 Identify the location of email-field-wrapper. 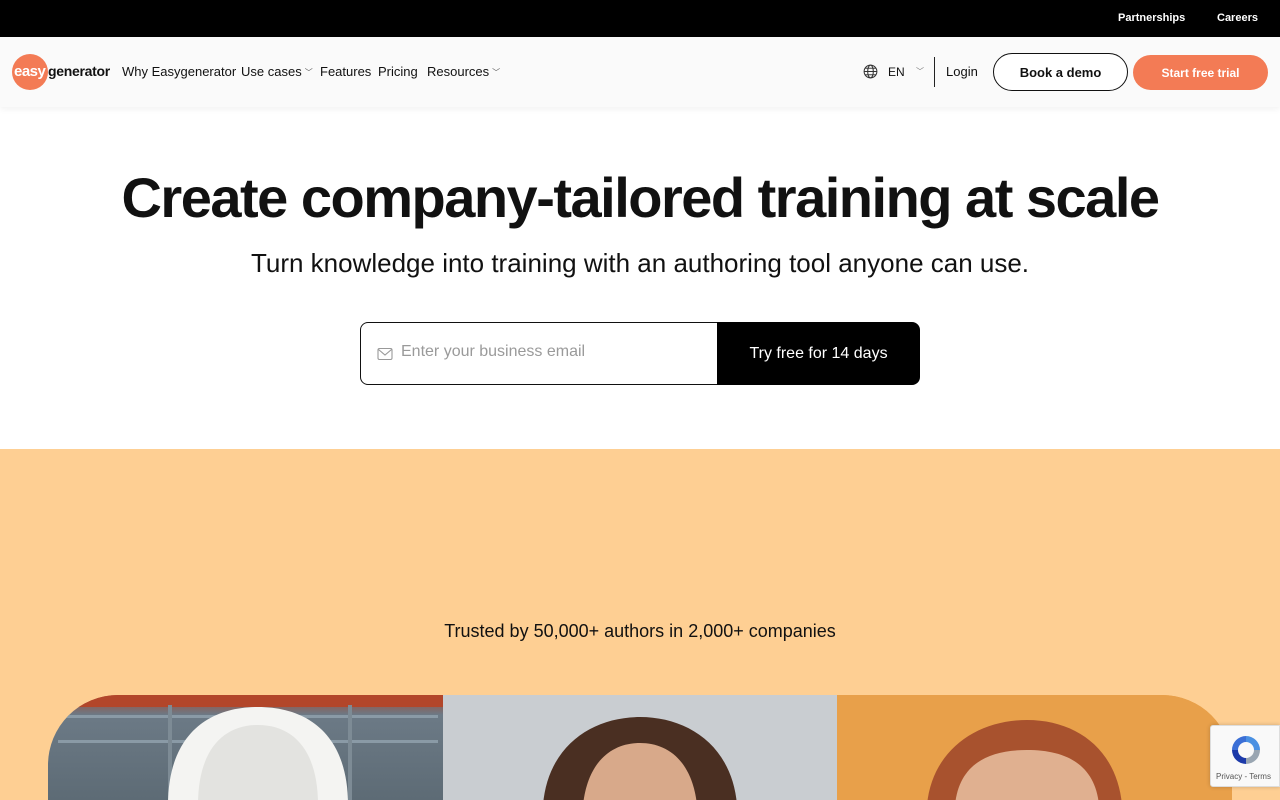
(540, 353).